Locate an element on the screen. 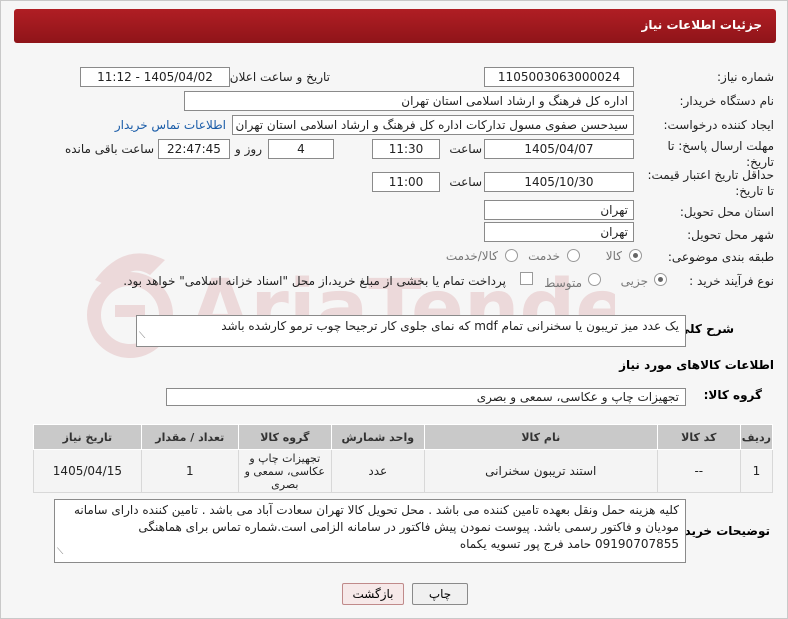  cell-group: تجهیزات چاپ و عکاسی، سمعی و بصری is located at coordinates (284, 471).